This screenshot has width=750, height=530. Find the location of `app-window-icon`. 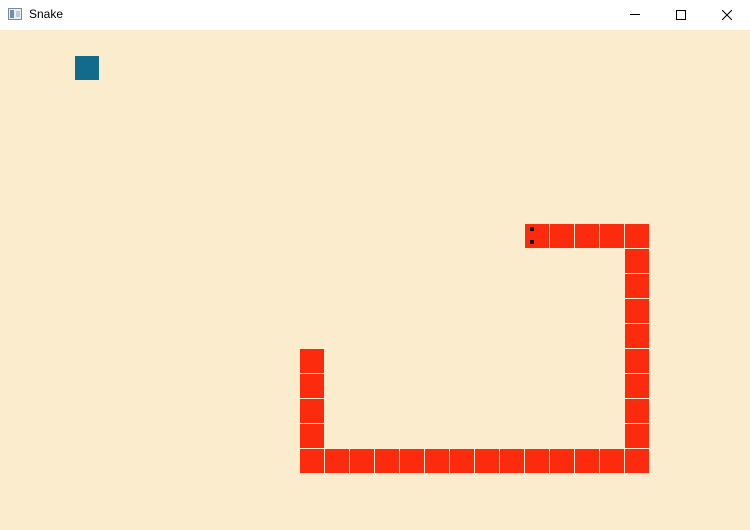

app-window-icon is located at coordinates (15, 14).